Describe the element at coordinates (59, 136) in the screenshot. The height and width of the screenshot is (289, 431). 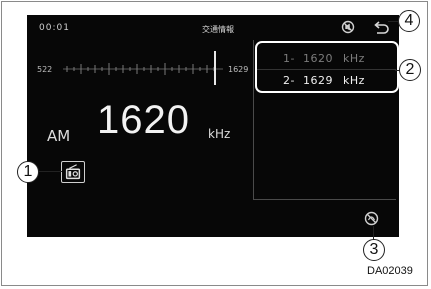
I see `band-label: AM` at that location.